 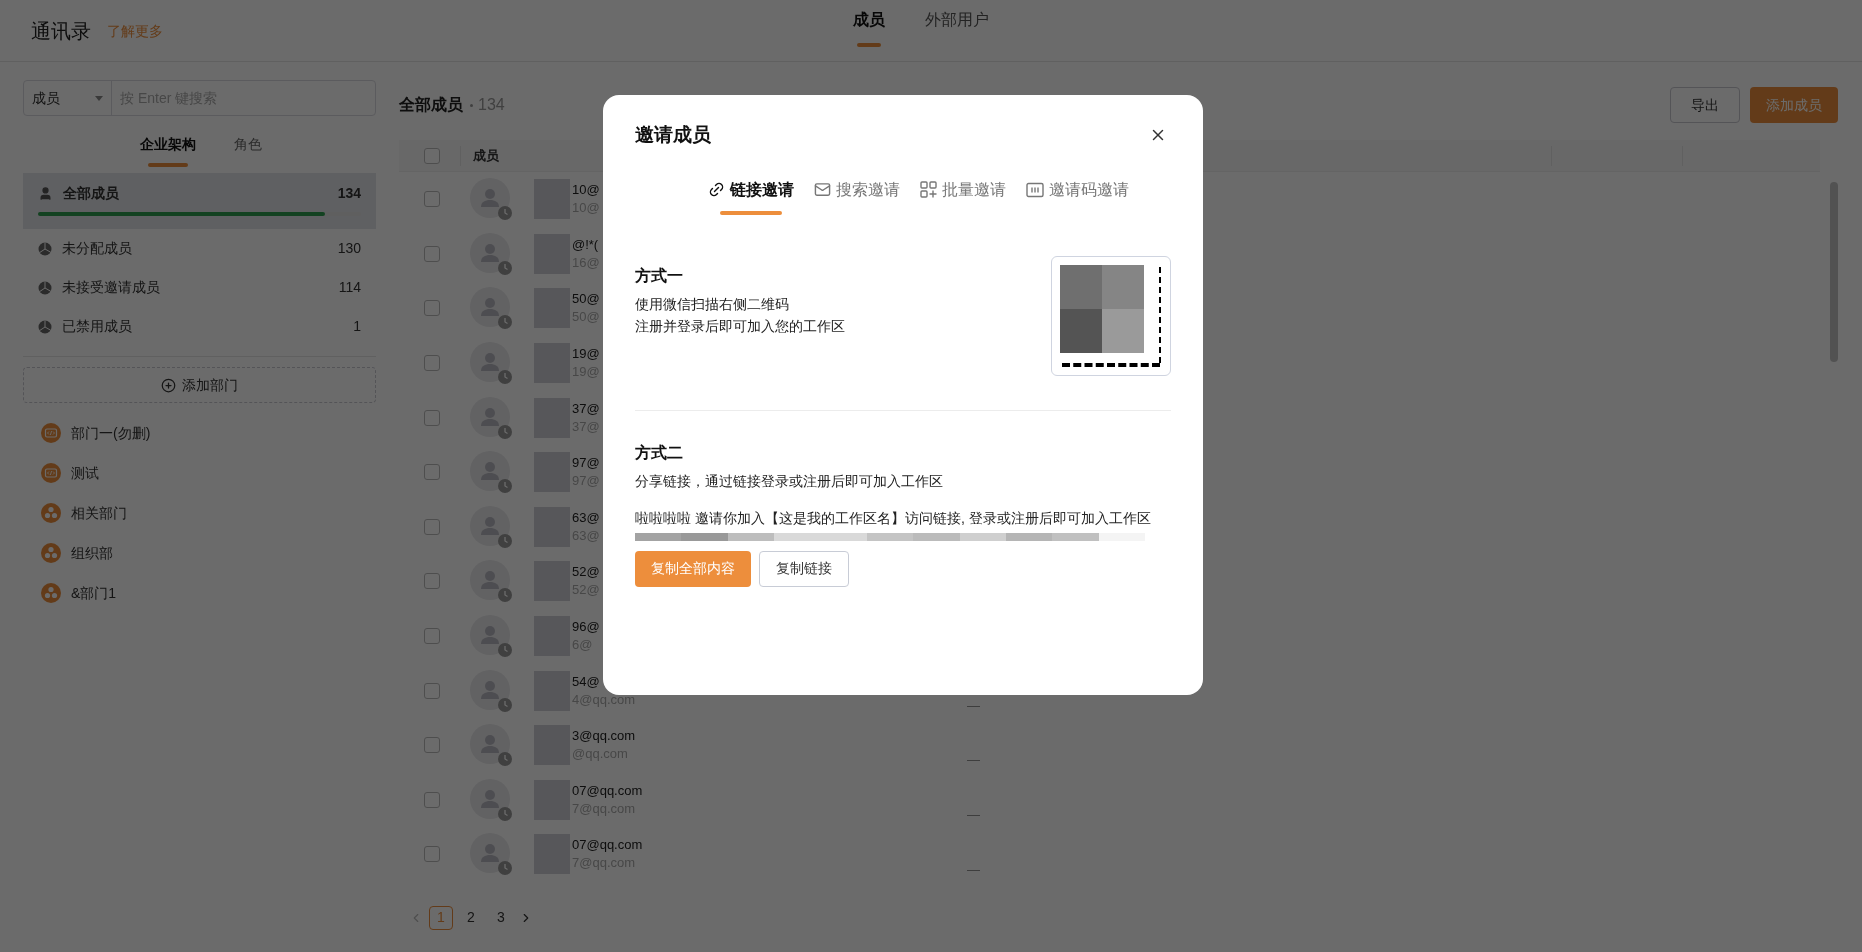 I want to click on column-header: 成员, so click(x=486, y=155).